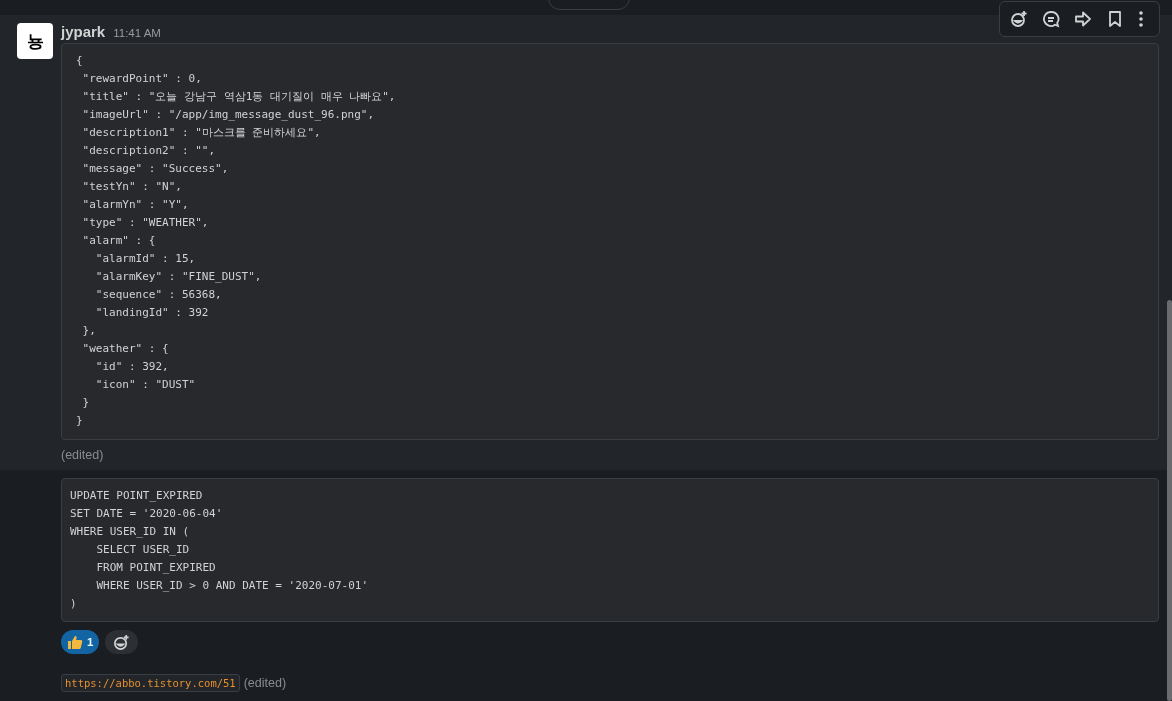 The height and width of the screenshot is (701, 1172). What do you see at coordinates (1115, 19) in the screenshot?
I see `bookmark-icon` at bounding box center [1115, 19].